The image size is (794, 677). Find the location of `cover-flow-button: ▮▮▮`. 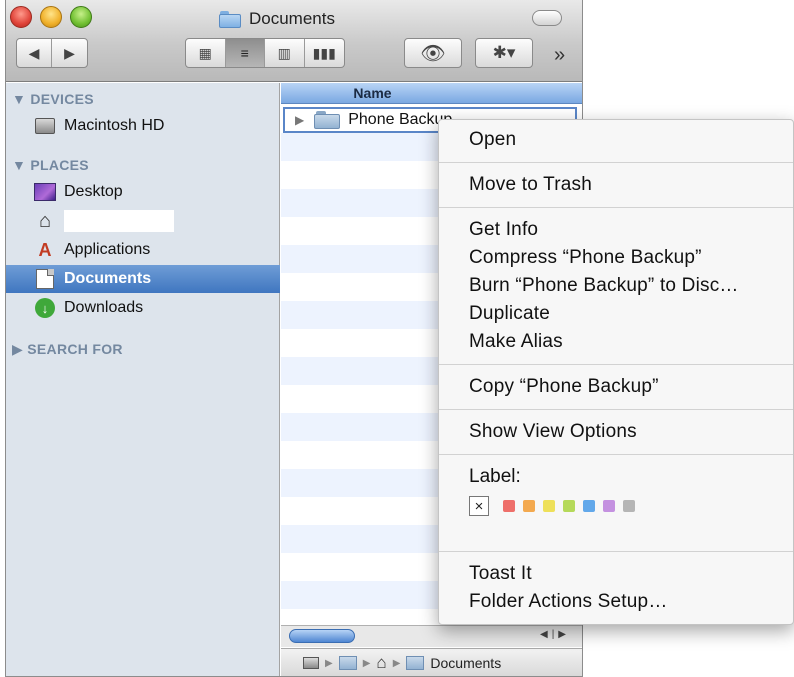

cover-flow-button: ▮▮▮ is located at coordinates (324, 53).